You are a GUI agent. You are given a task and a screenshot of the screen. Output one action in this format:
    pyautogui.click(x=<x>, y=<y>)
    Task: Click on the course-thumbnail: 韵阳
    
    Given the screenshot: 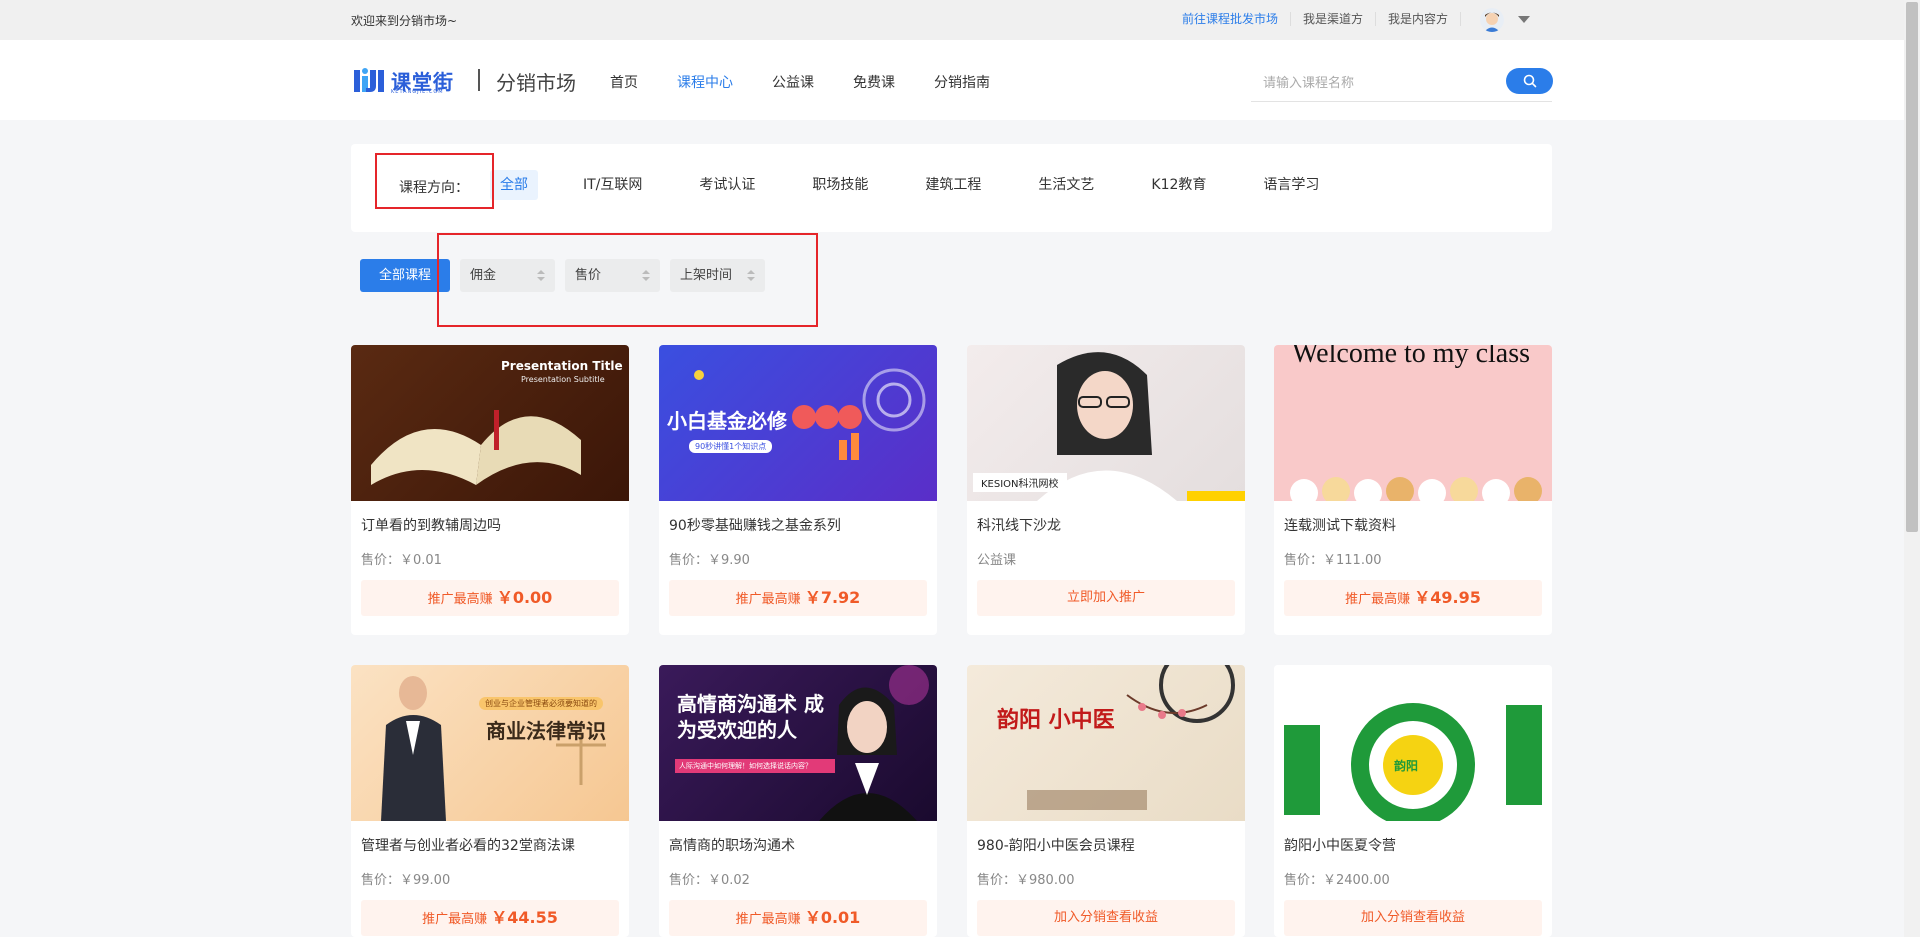 What is the action you would take?
    pyautogui.click(x=1413, y=743)
    